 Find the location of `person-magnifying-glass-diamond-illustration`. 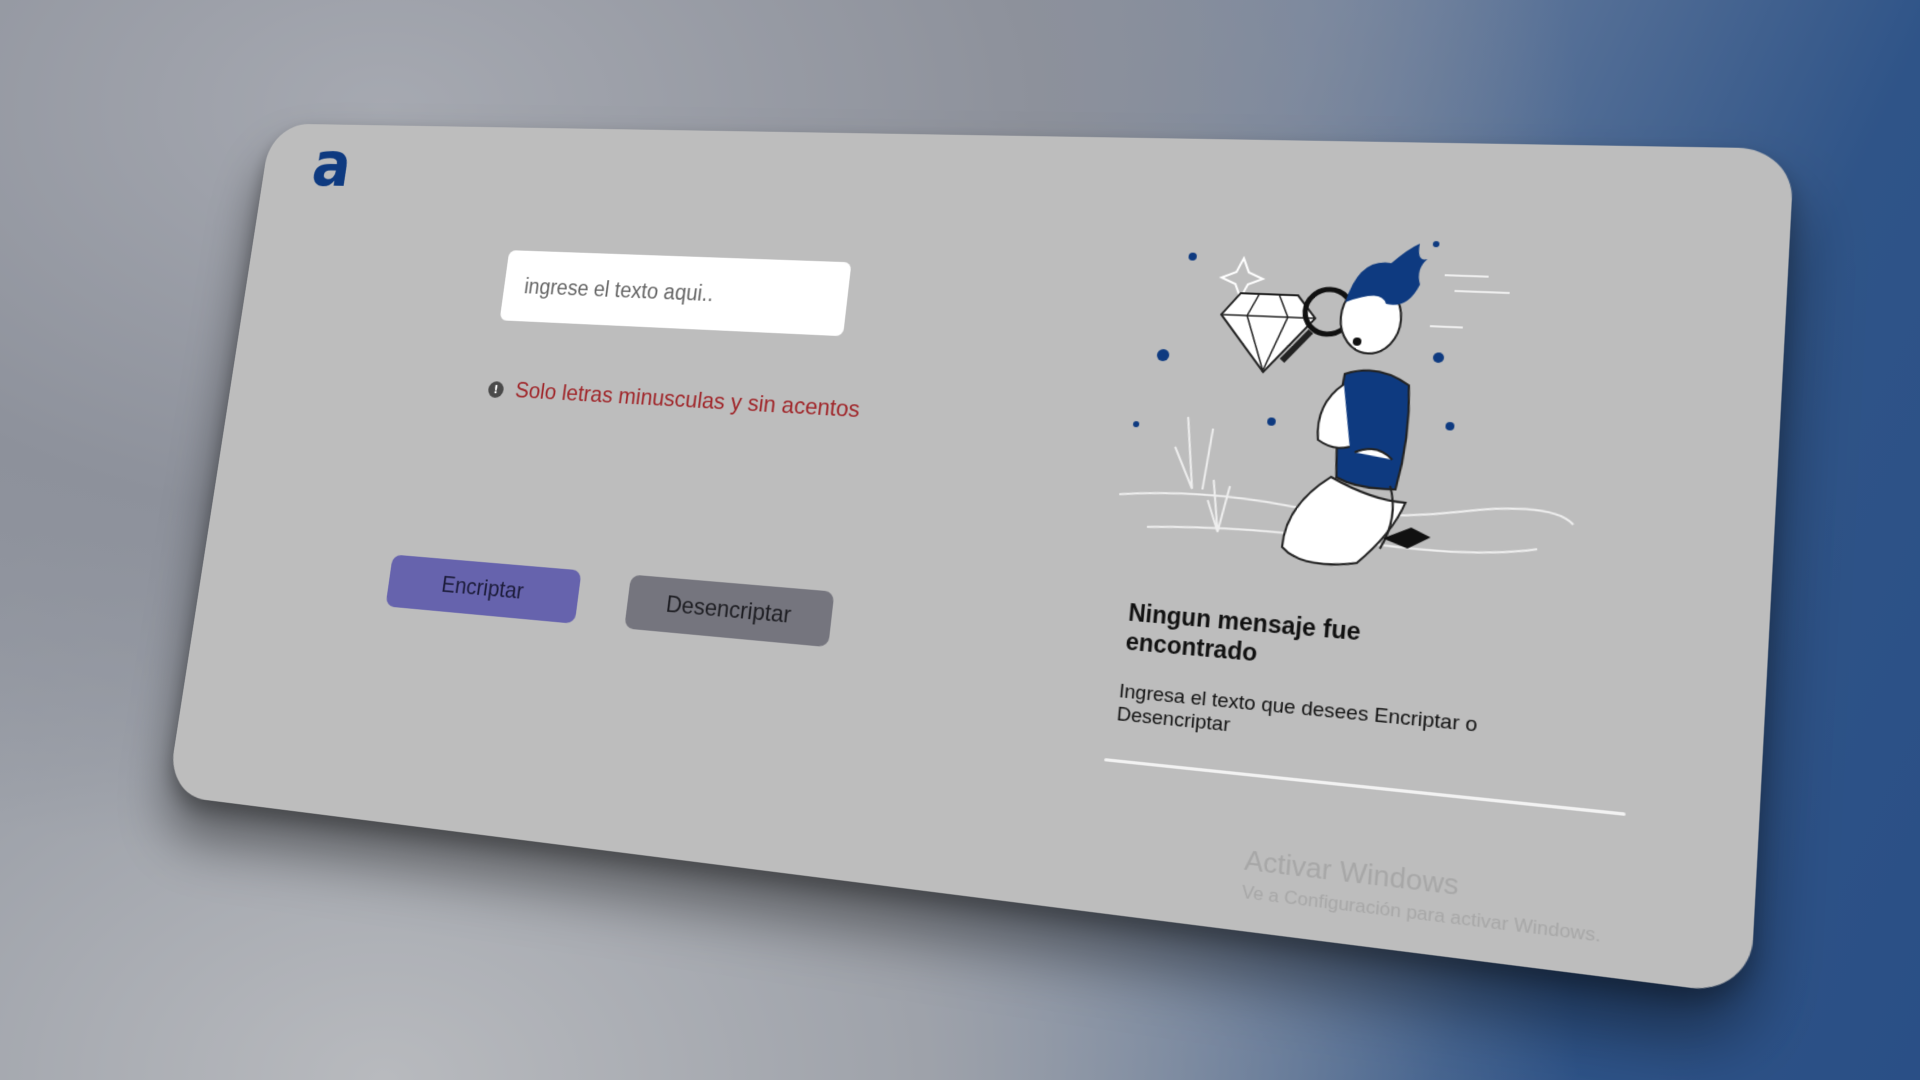

person-magnifying-glass-diamond-illustration is located at coordinates (1351, 432).